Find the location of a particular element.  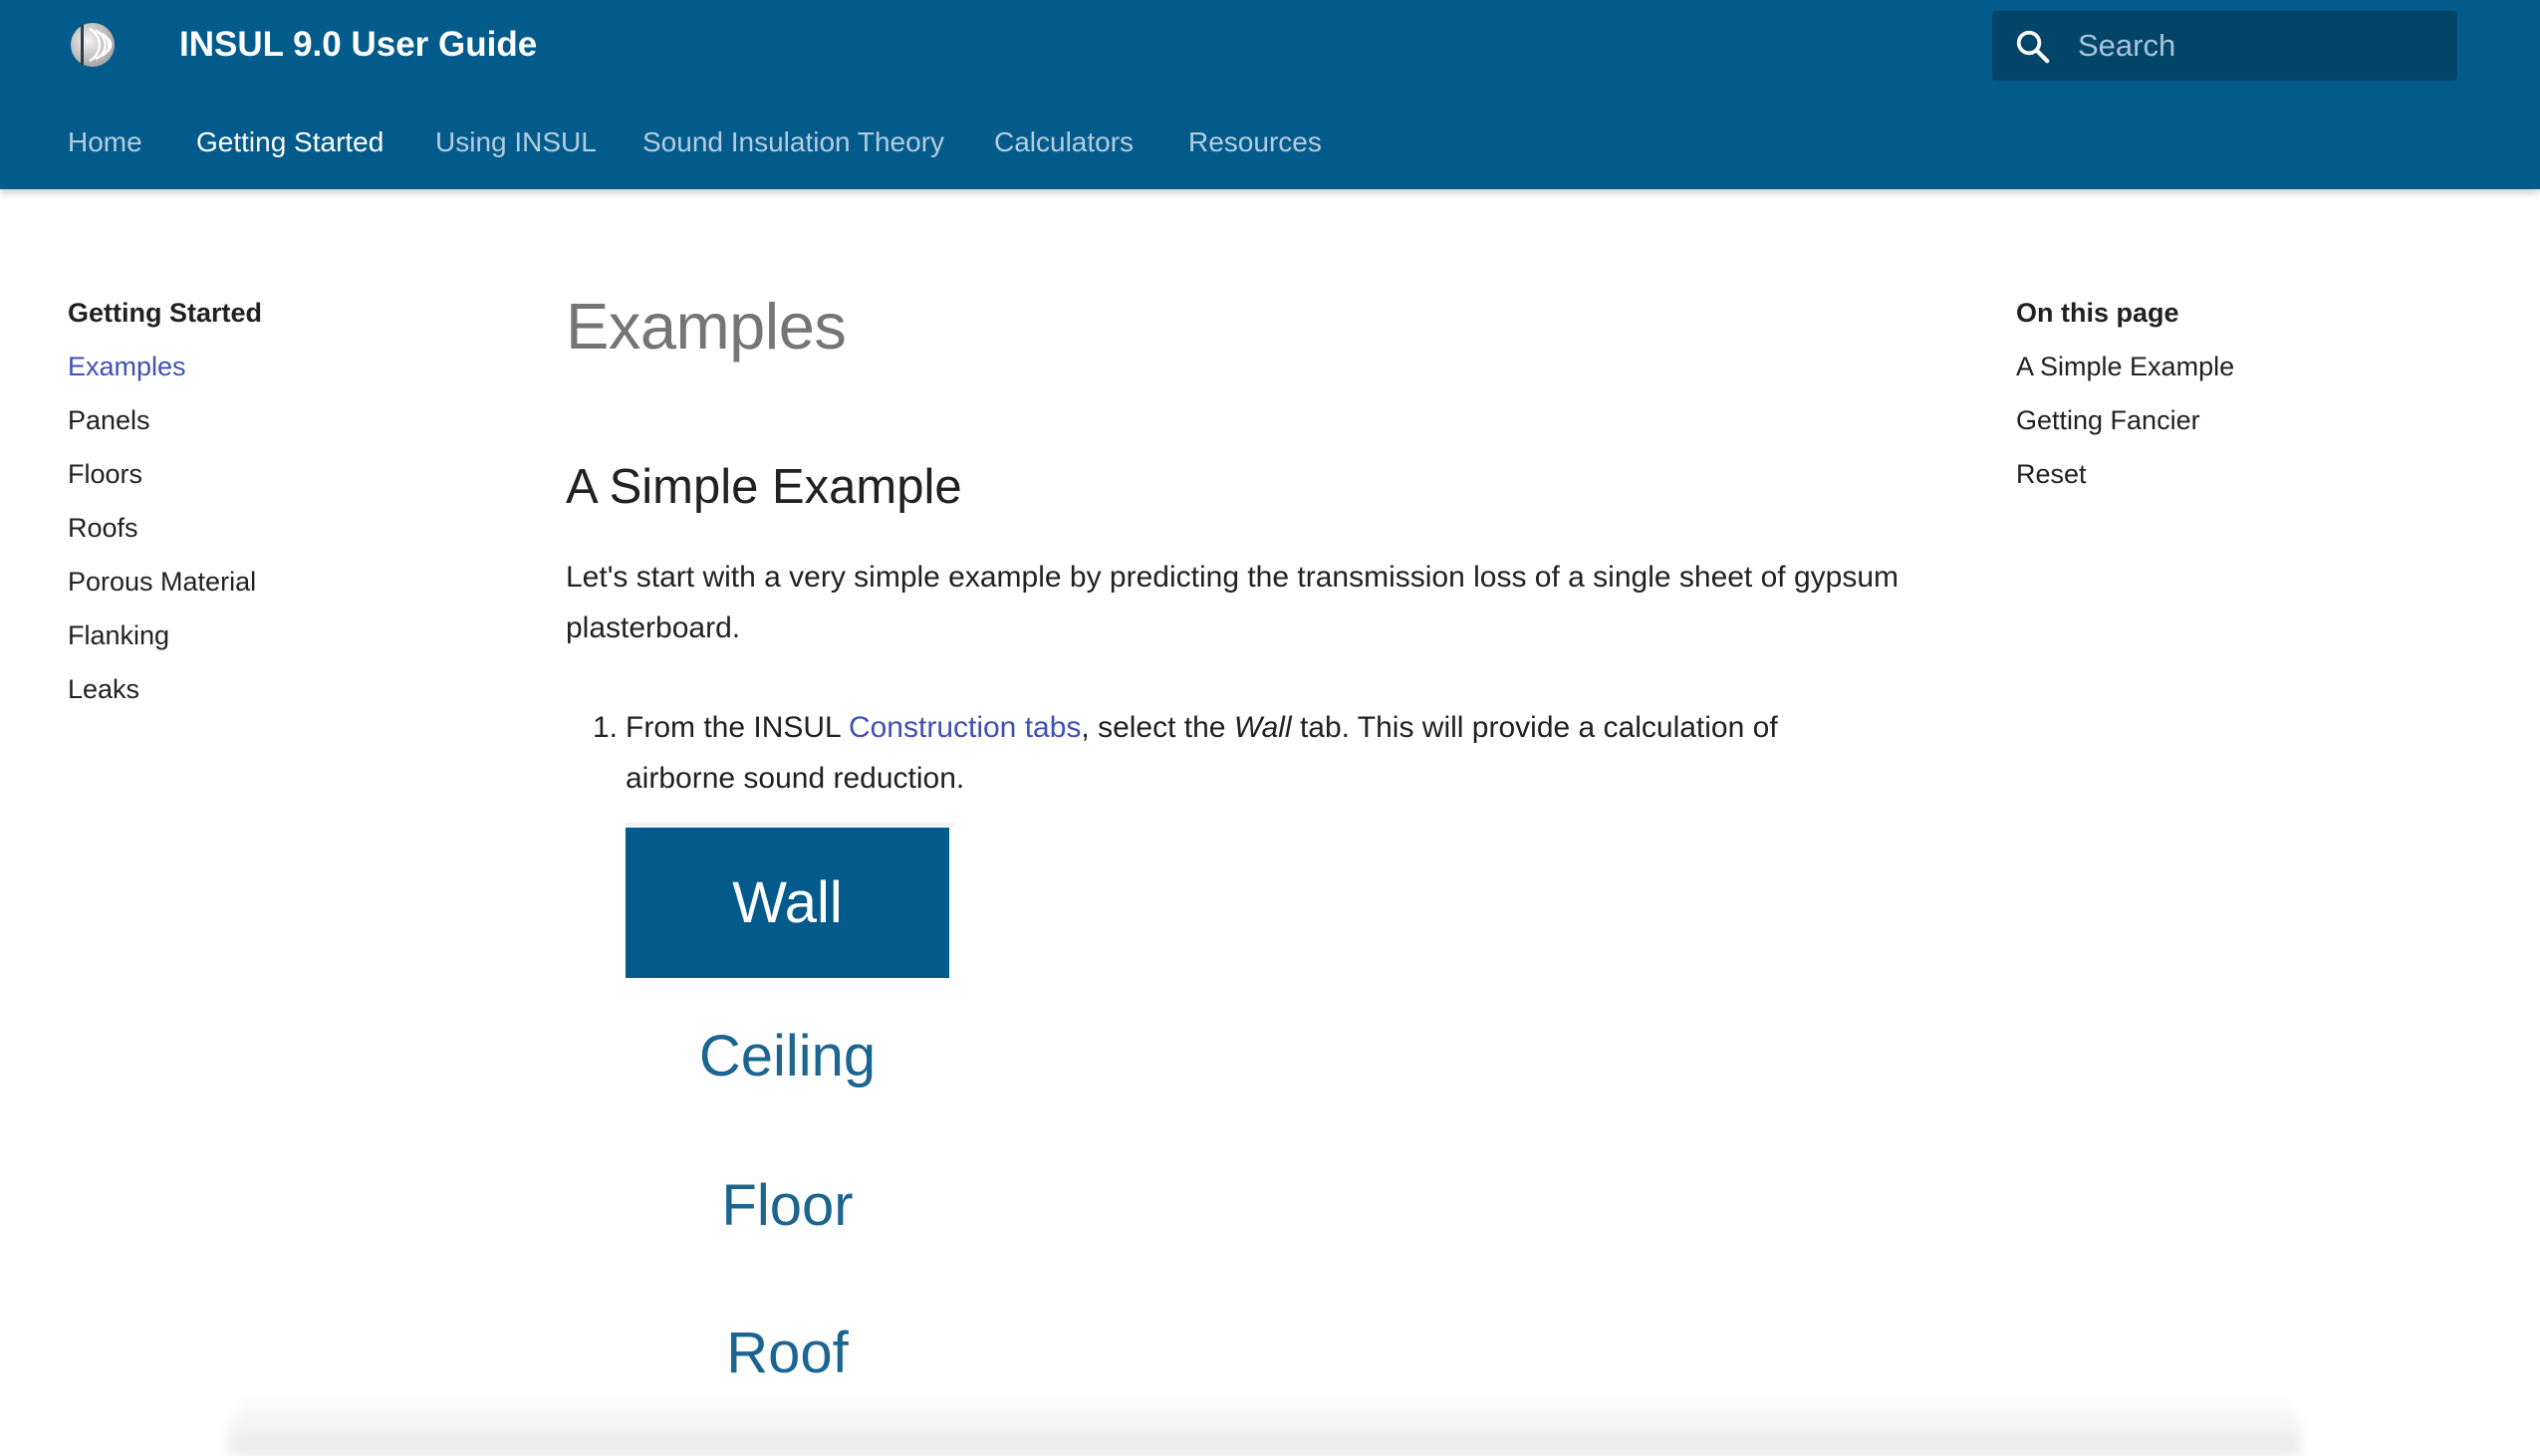

search-icon is located at coordinates (2033, 47).